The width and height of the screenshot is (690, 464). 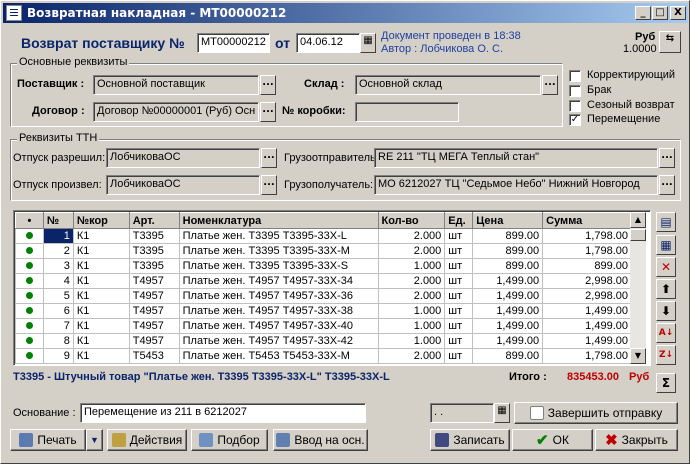 I want to click on select-button: Подбор, so click(x=229, y=440).